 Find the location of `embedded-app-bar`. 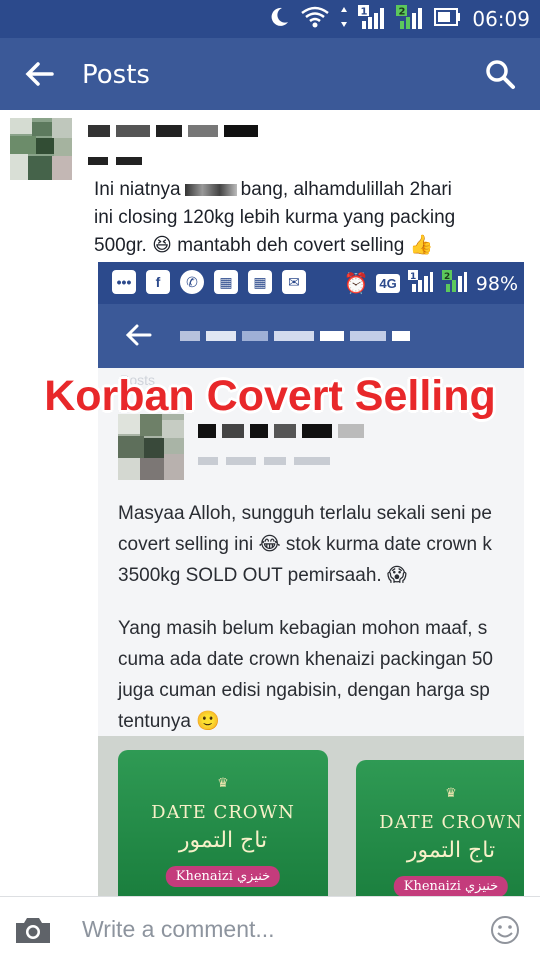

embedded-app-bar is located at coordinates (311, 336).